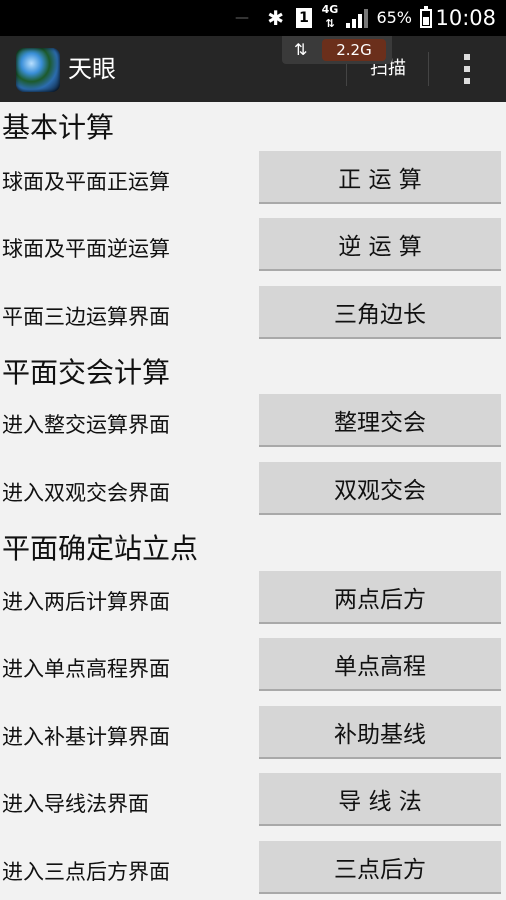 This screenshot has height=900, width=506. I want to click on section-title: 平面交会计算, so click(86, 372).